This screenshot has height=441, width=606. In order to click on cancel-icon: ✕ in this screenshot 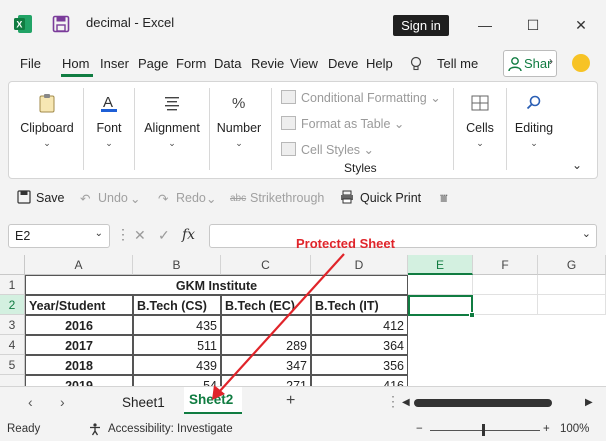, I will do `click(140, 235)`.